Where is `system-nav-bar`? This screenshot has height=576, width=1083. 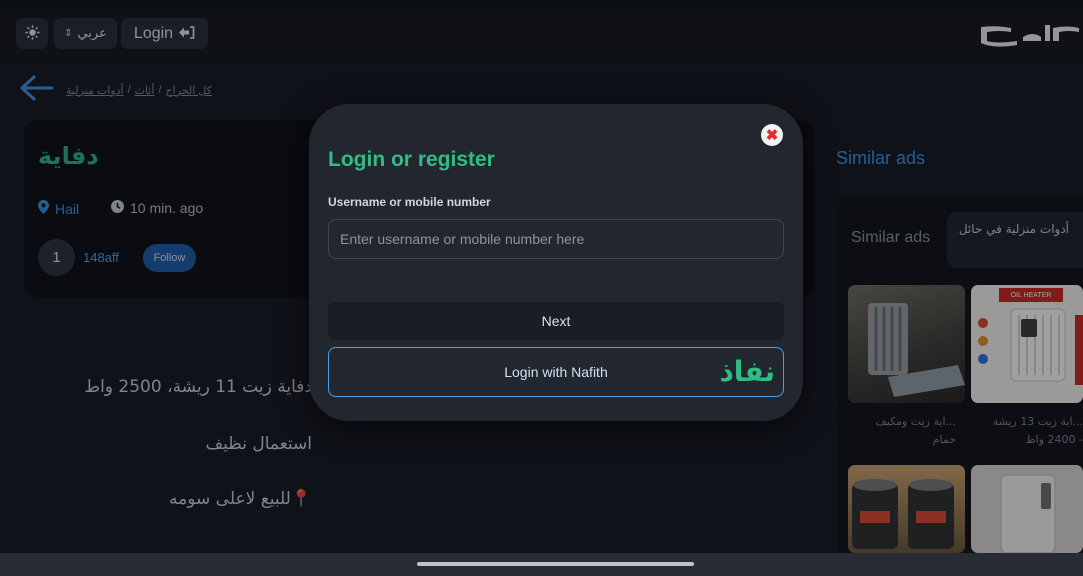 system-nav-bar is located at coordinates (541, 564).